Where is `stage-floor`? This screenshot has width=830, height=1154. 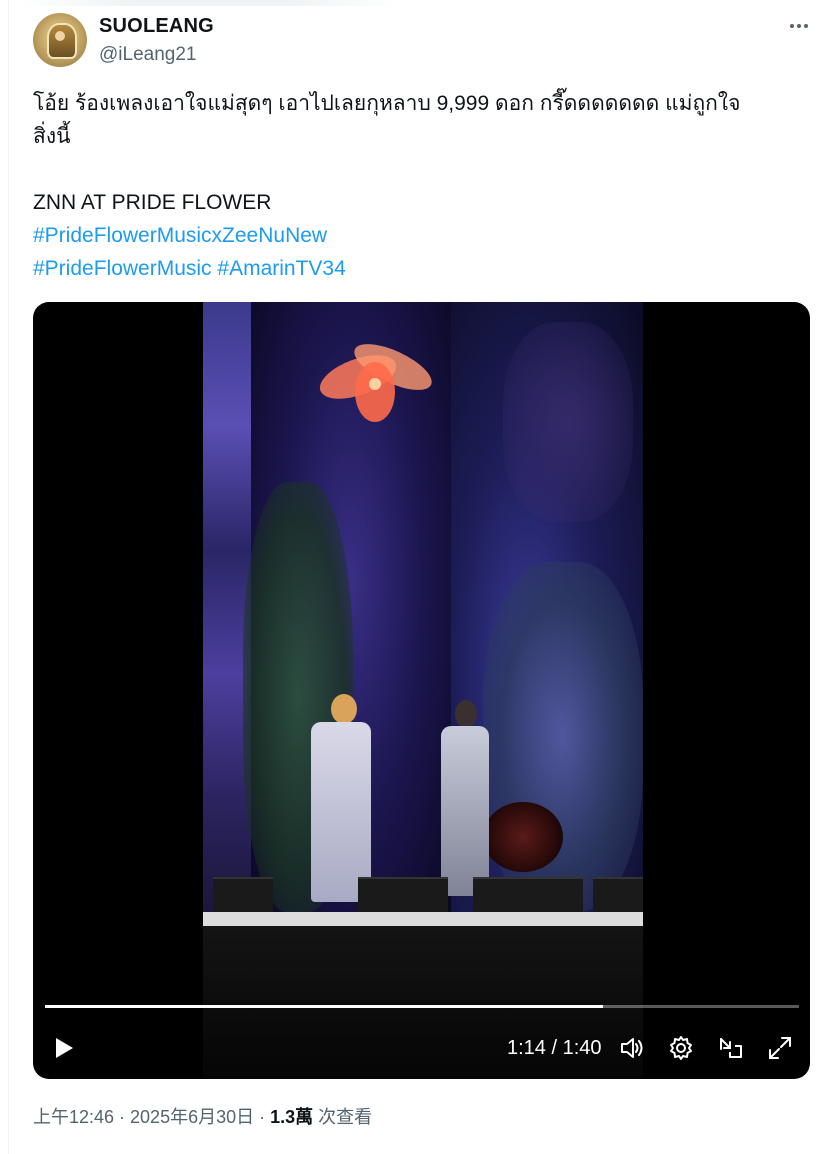 stage-floor is located at coordinates (423, 919).